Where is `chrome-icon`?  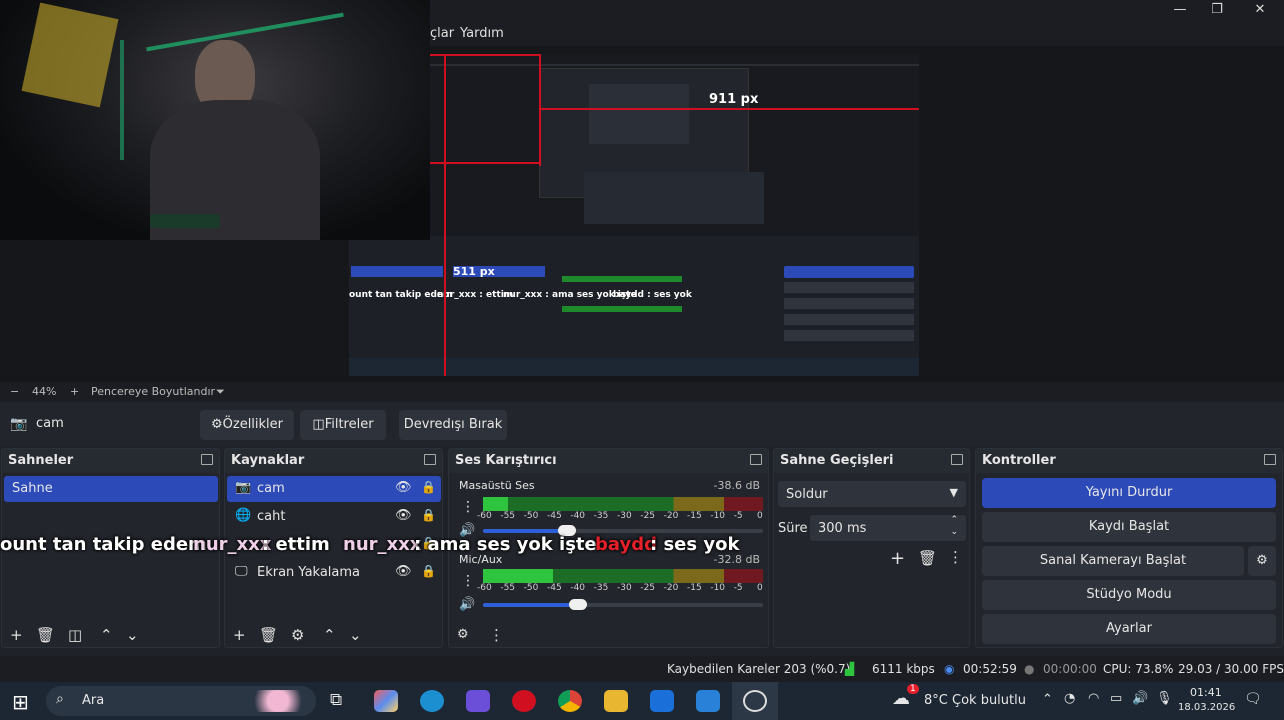
chrome-icon is located at coordinates (570, 701).